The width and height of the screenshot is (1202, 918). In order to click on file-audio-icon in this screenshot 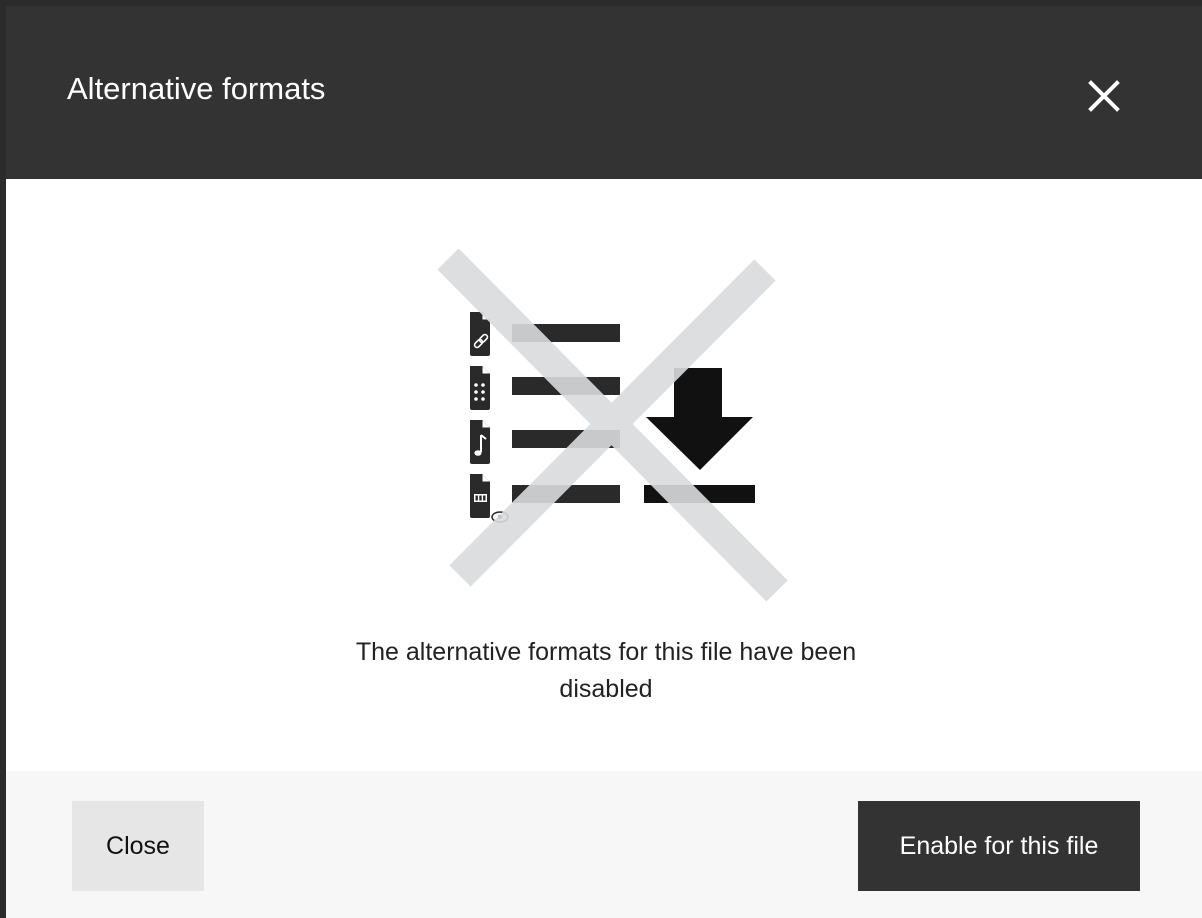, I will do `click(480, 442)`.